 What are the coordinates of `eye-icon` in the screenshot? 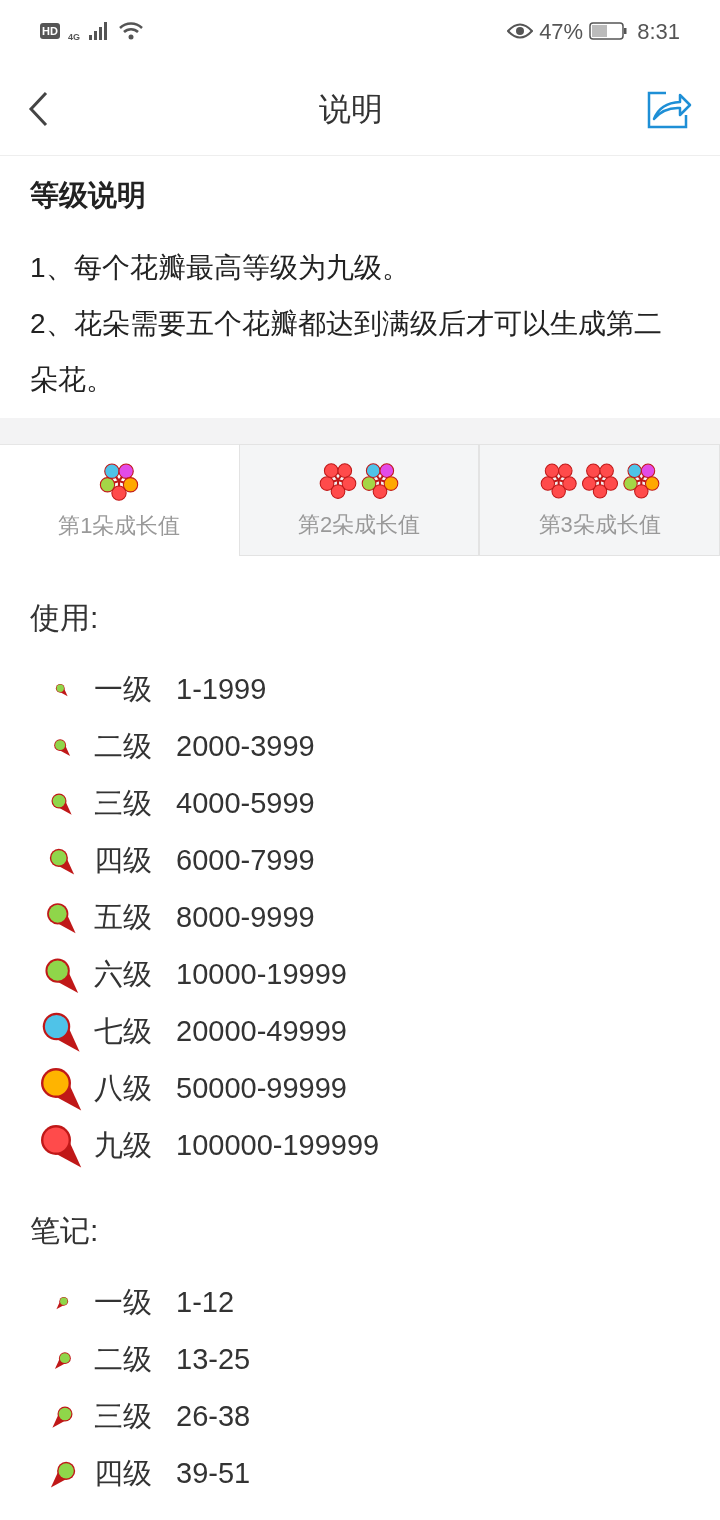 It's located at (520, 31).